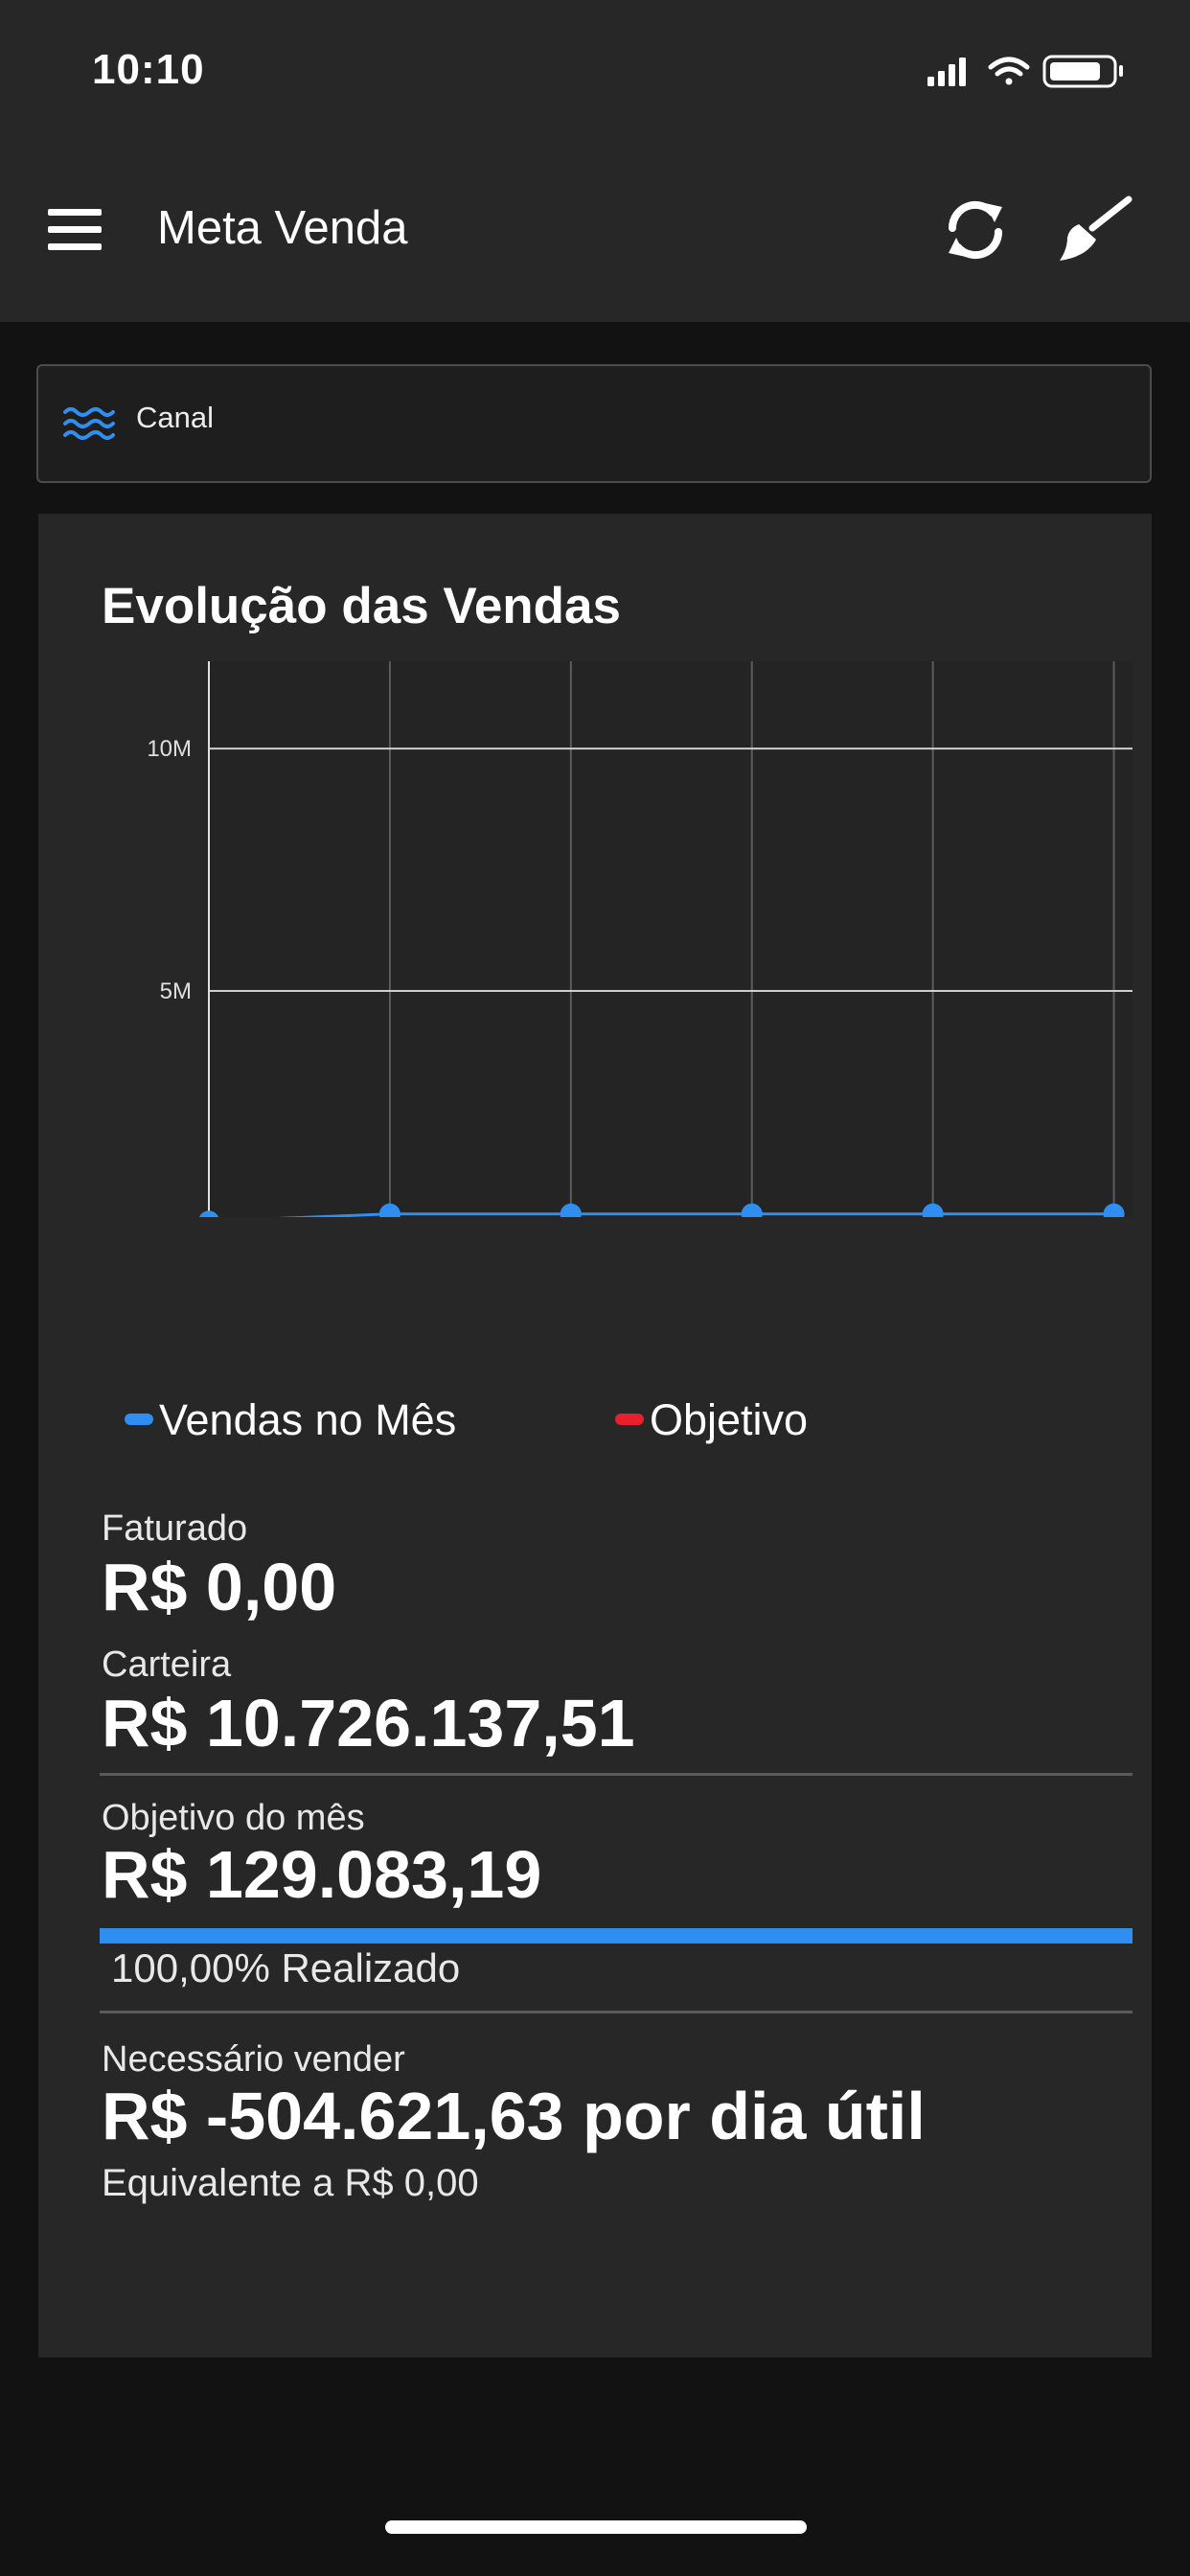 This screenshot has width=1190, height=2576. I want to click on refresh-icon, so click(976, 230).